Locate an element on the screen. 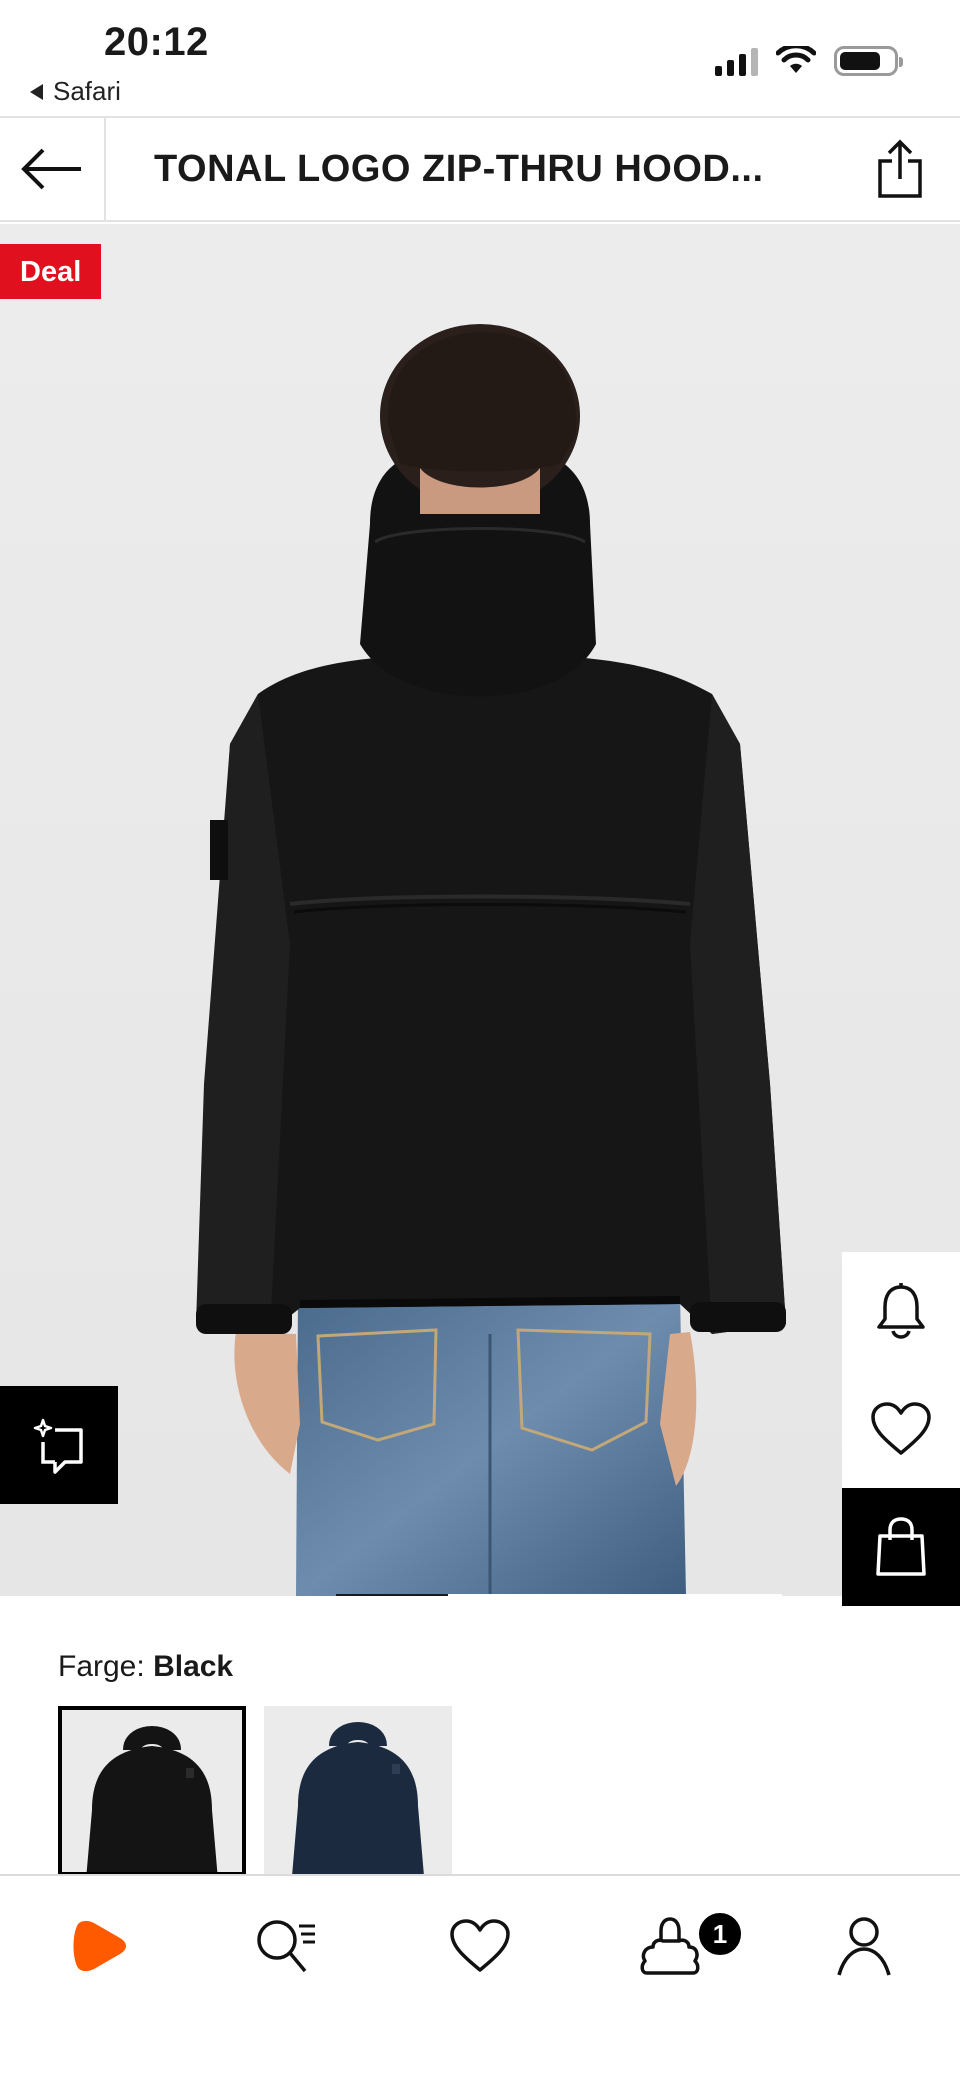 The width and height of the screenshot is (960, 2078). back-button is located at coordinates (53, 169).